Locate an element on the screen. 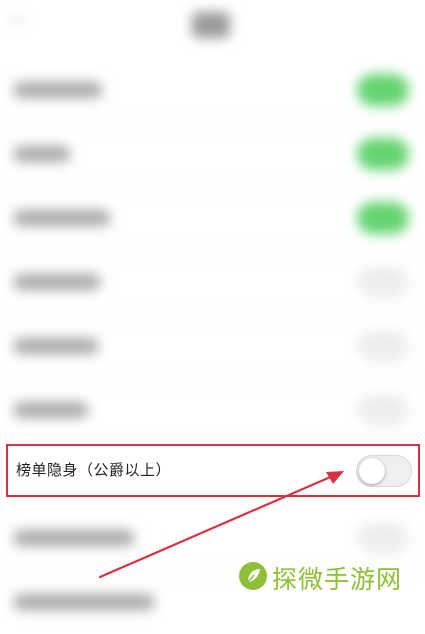 Image resolution: width=425 pixels, height=634 pixels. ranking-invisible-toggle is located at coordinates (384, 471).